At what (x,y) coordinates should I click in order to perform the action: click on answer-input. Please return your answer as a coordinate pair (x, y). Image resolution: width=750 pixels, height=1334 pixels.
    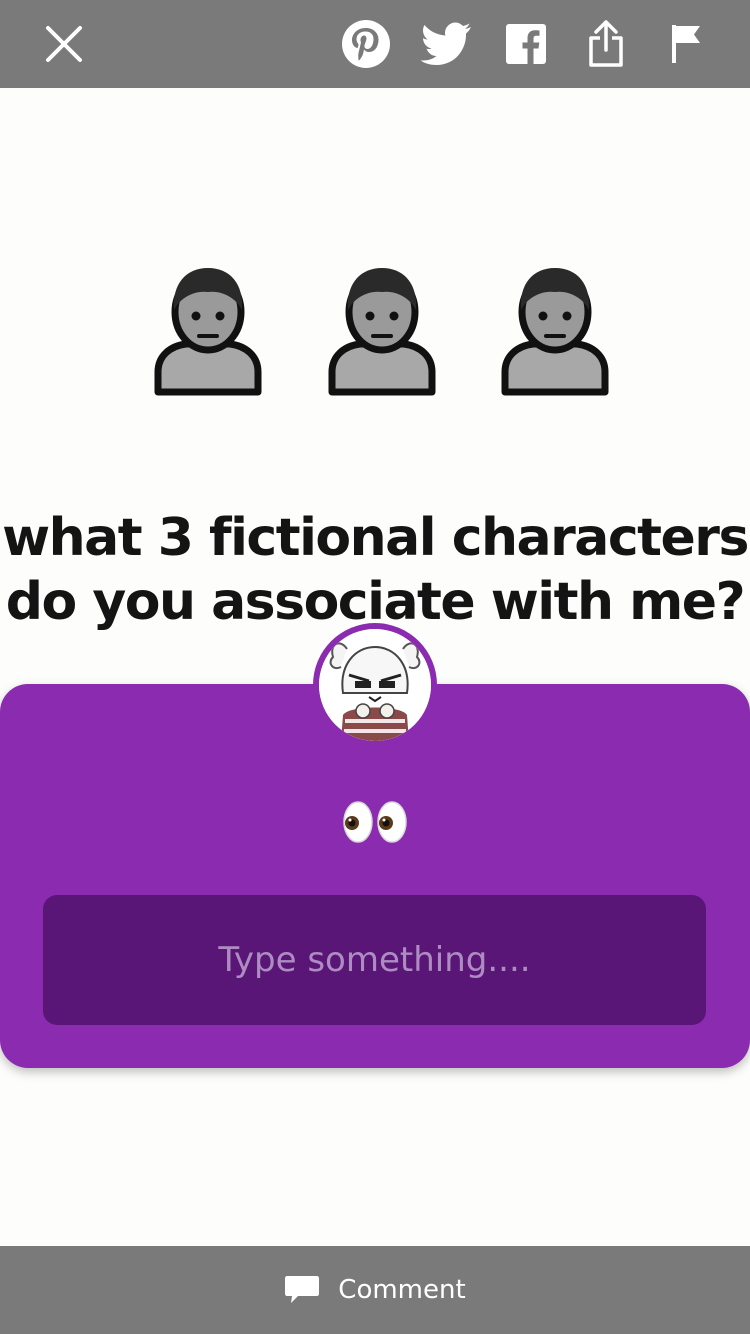
    Looking at the image, I should click on (374, 960).